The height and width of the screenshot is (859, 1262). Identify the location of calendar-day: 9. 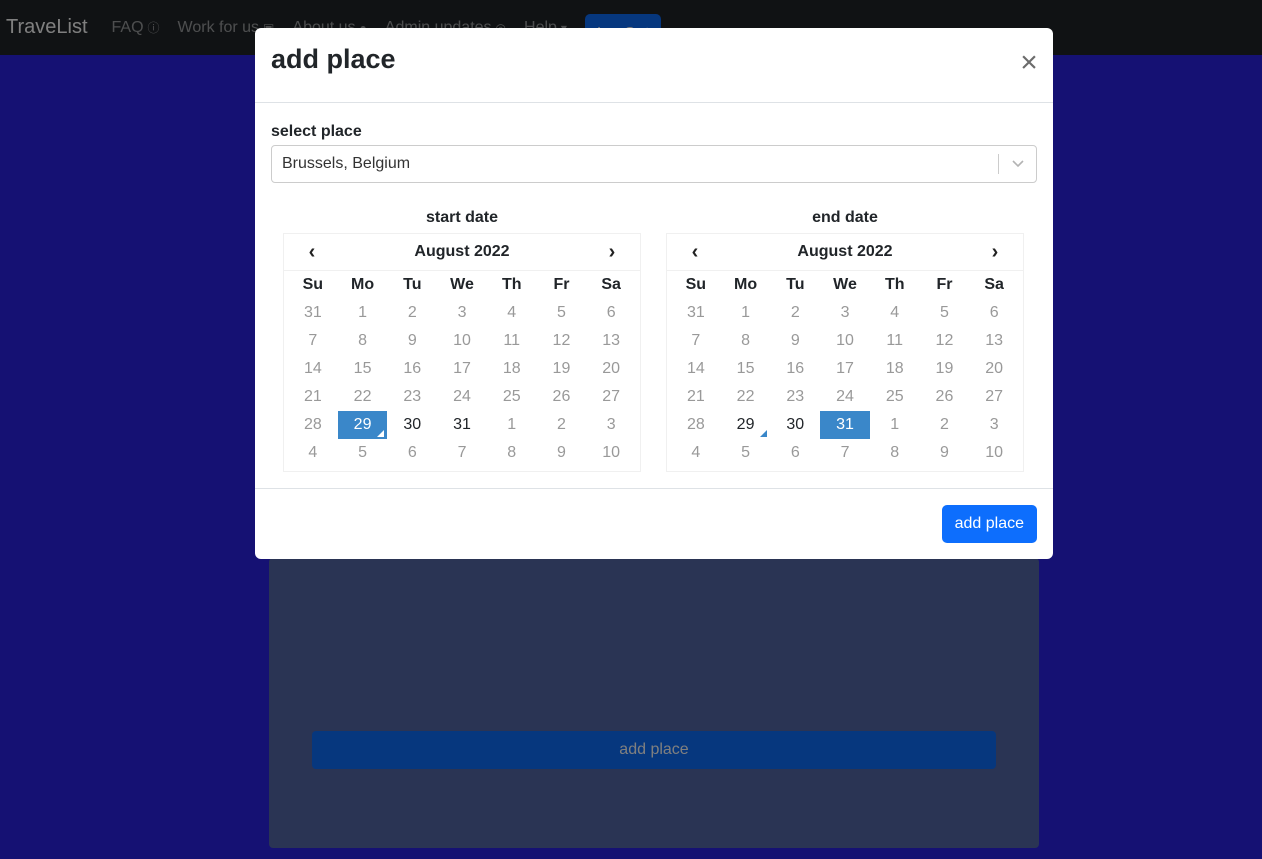
(945, 453).